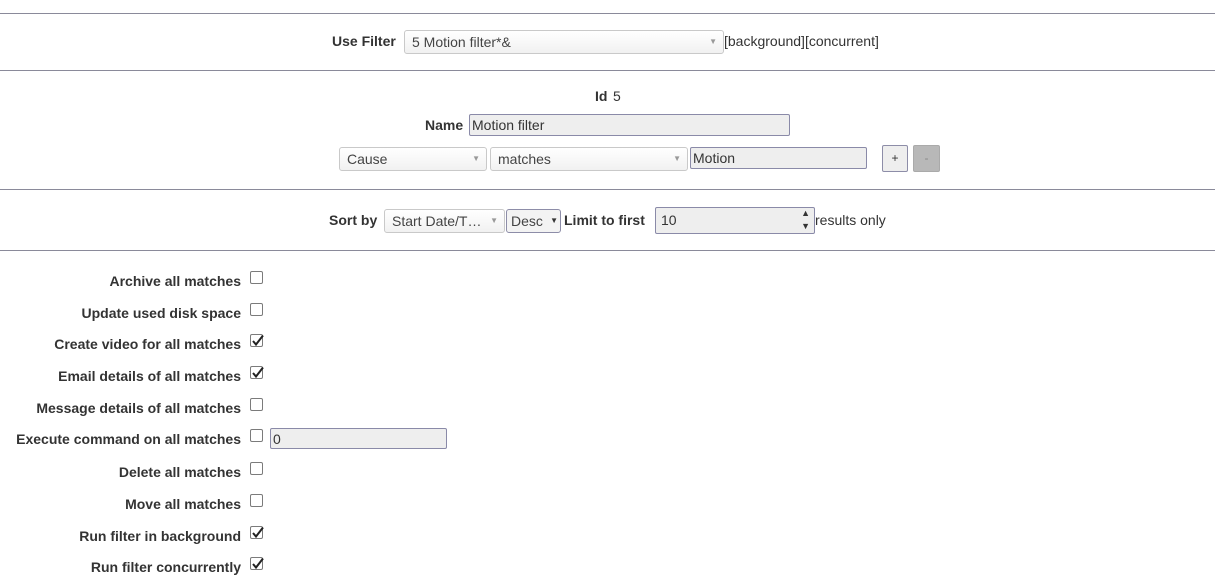 The width and height of the screenshot is (1225, 584). What do you see at coordinates (160, 536) in the screenshot?
I see `option-background-label: Run filter in background` at bounding box center [160, 536].